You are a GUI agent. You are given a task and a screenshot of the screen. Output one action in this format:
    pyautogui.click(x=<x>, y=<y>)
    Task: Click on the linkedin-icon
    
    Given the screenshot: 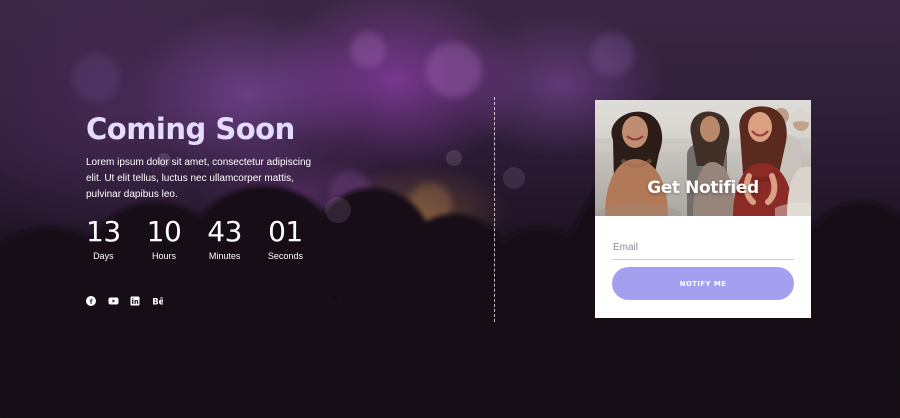 What is the action you would take?
    pyautogui.click(x=135, y=298)
    